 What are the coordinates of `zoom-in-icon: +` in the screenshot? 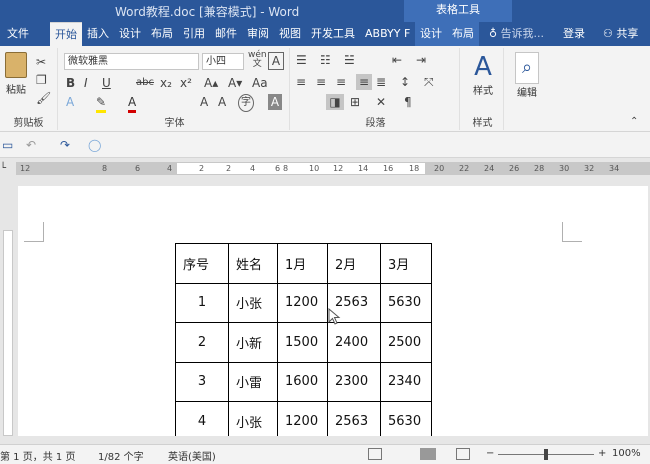 It's located at (602, 453).